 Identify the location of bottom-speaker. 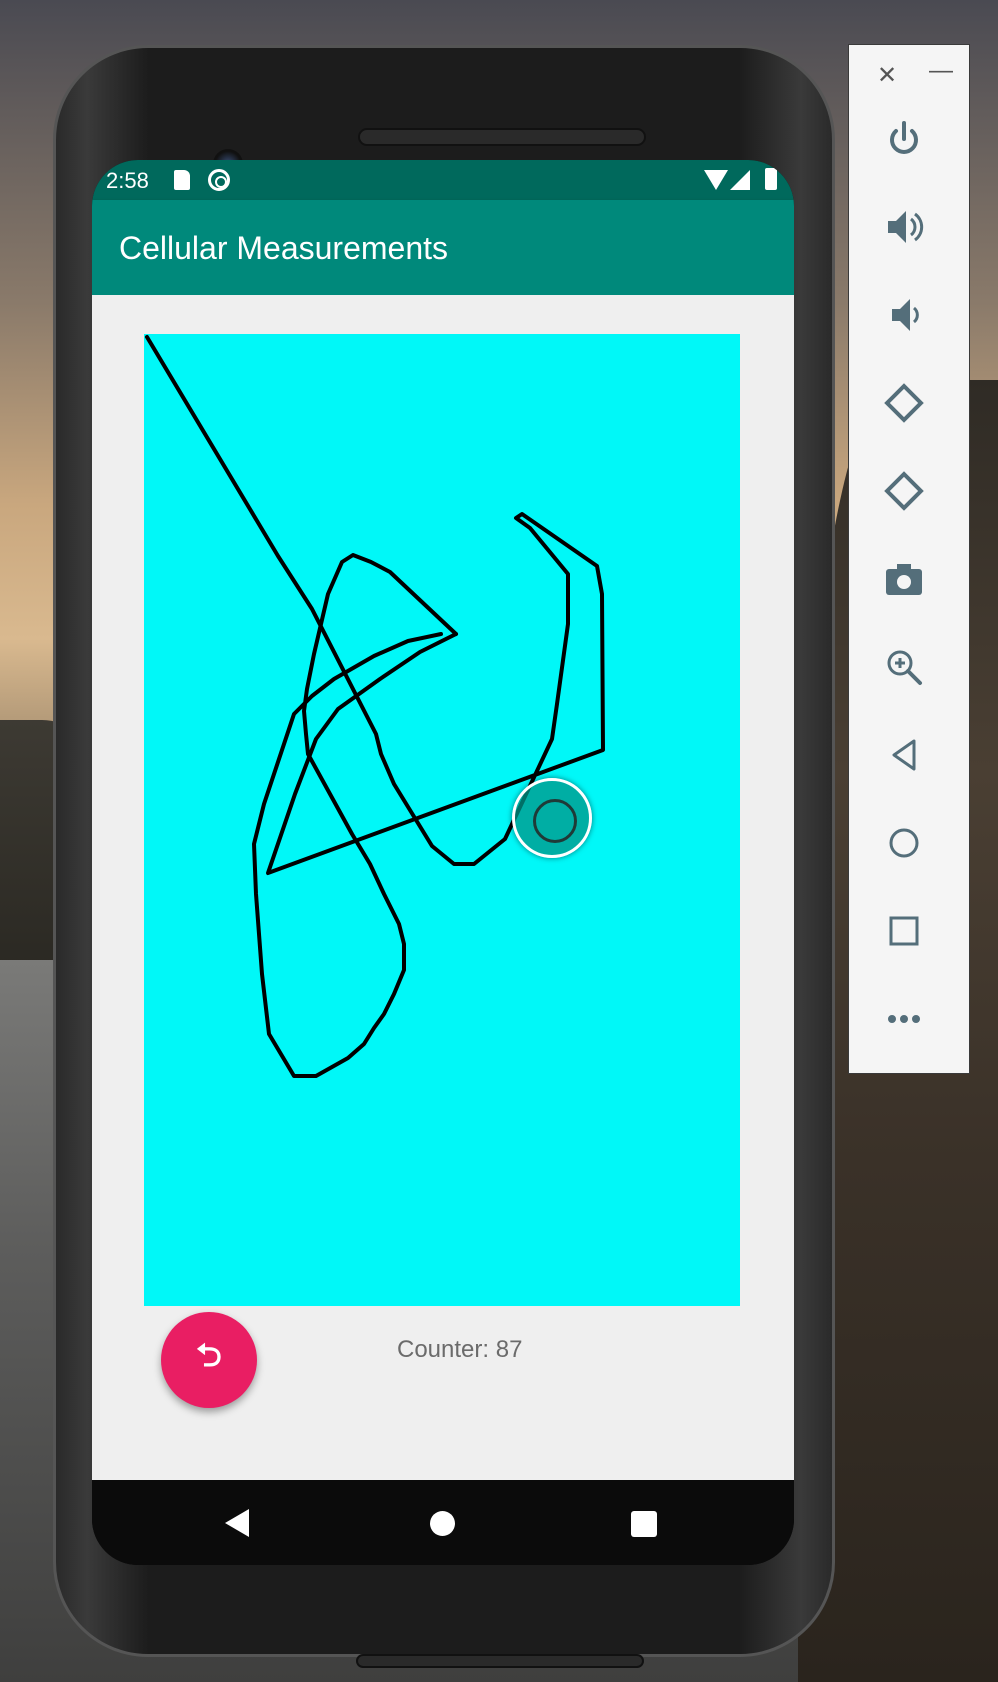
(500, 1661).